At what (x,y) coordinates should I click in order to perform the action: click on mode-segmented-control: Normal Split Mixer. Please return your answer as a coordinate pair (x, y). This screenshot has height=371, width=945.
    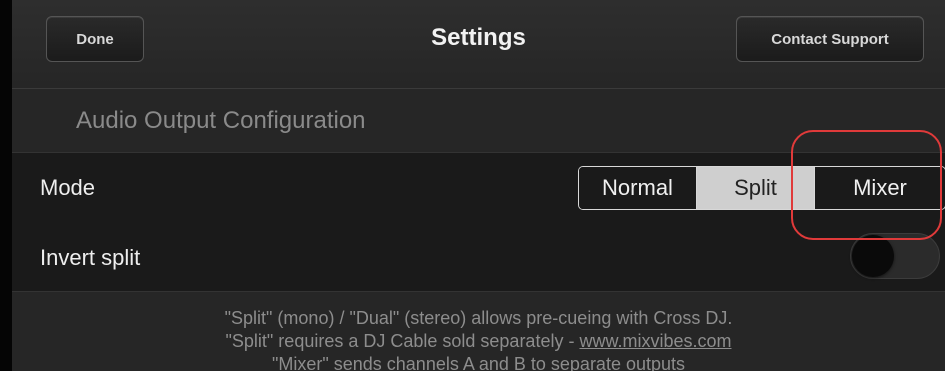
    Looking at the image, I should click on (761, 188).